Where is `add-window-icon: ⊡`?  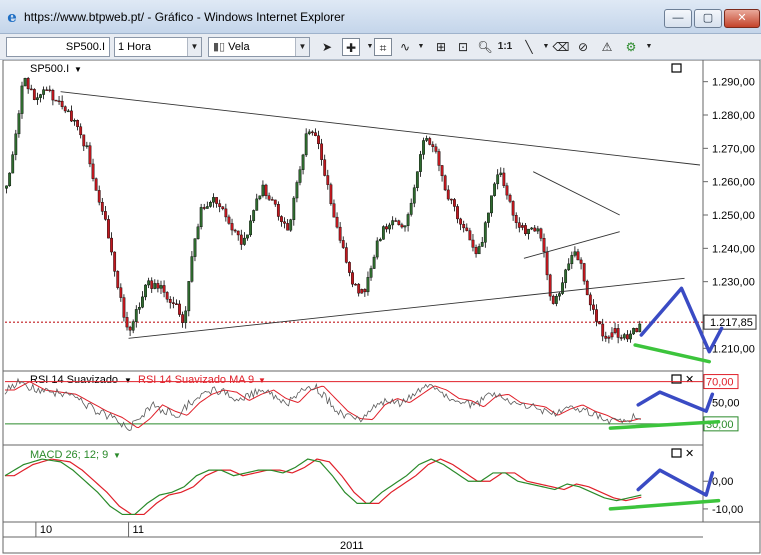 add-window-icon: ⊡ is located at coordinates (463, 47).